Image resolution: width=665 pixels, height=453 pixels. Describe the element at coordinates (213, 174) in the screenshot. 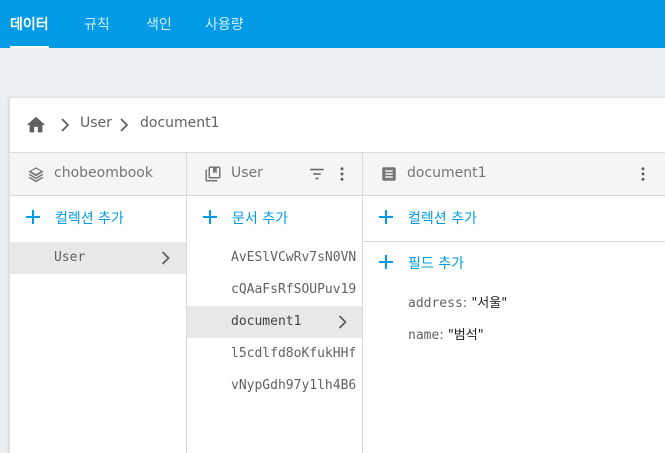

I see `collection-icon` at that location.